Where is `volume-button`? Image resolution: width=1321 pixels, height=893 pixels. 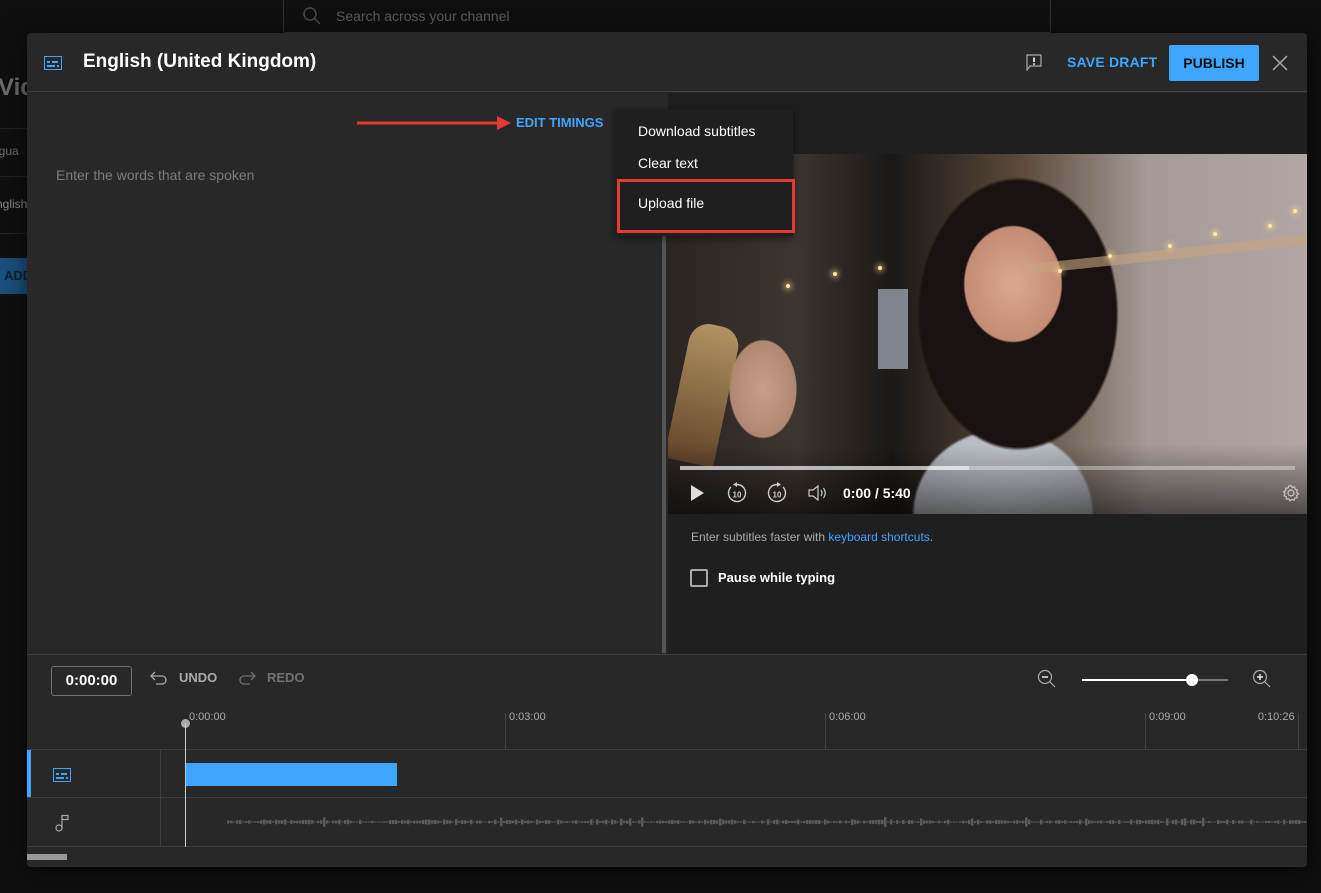 volume-button is located at coordinates (818, 493).